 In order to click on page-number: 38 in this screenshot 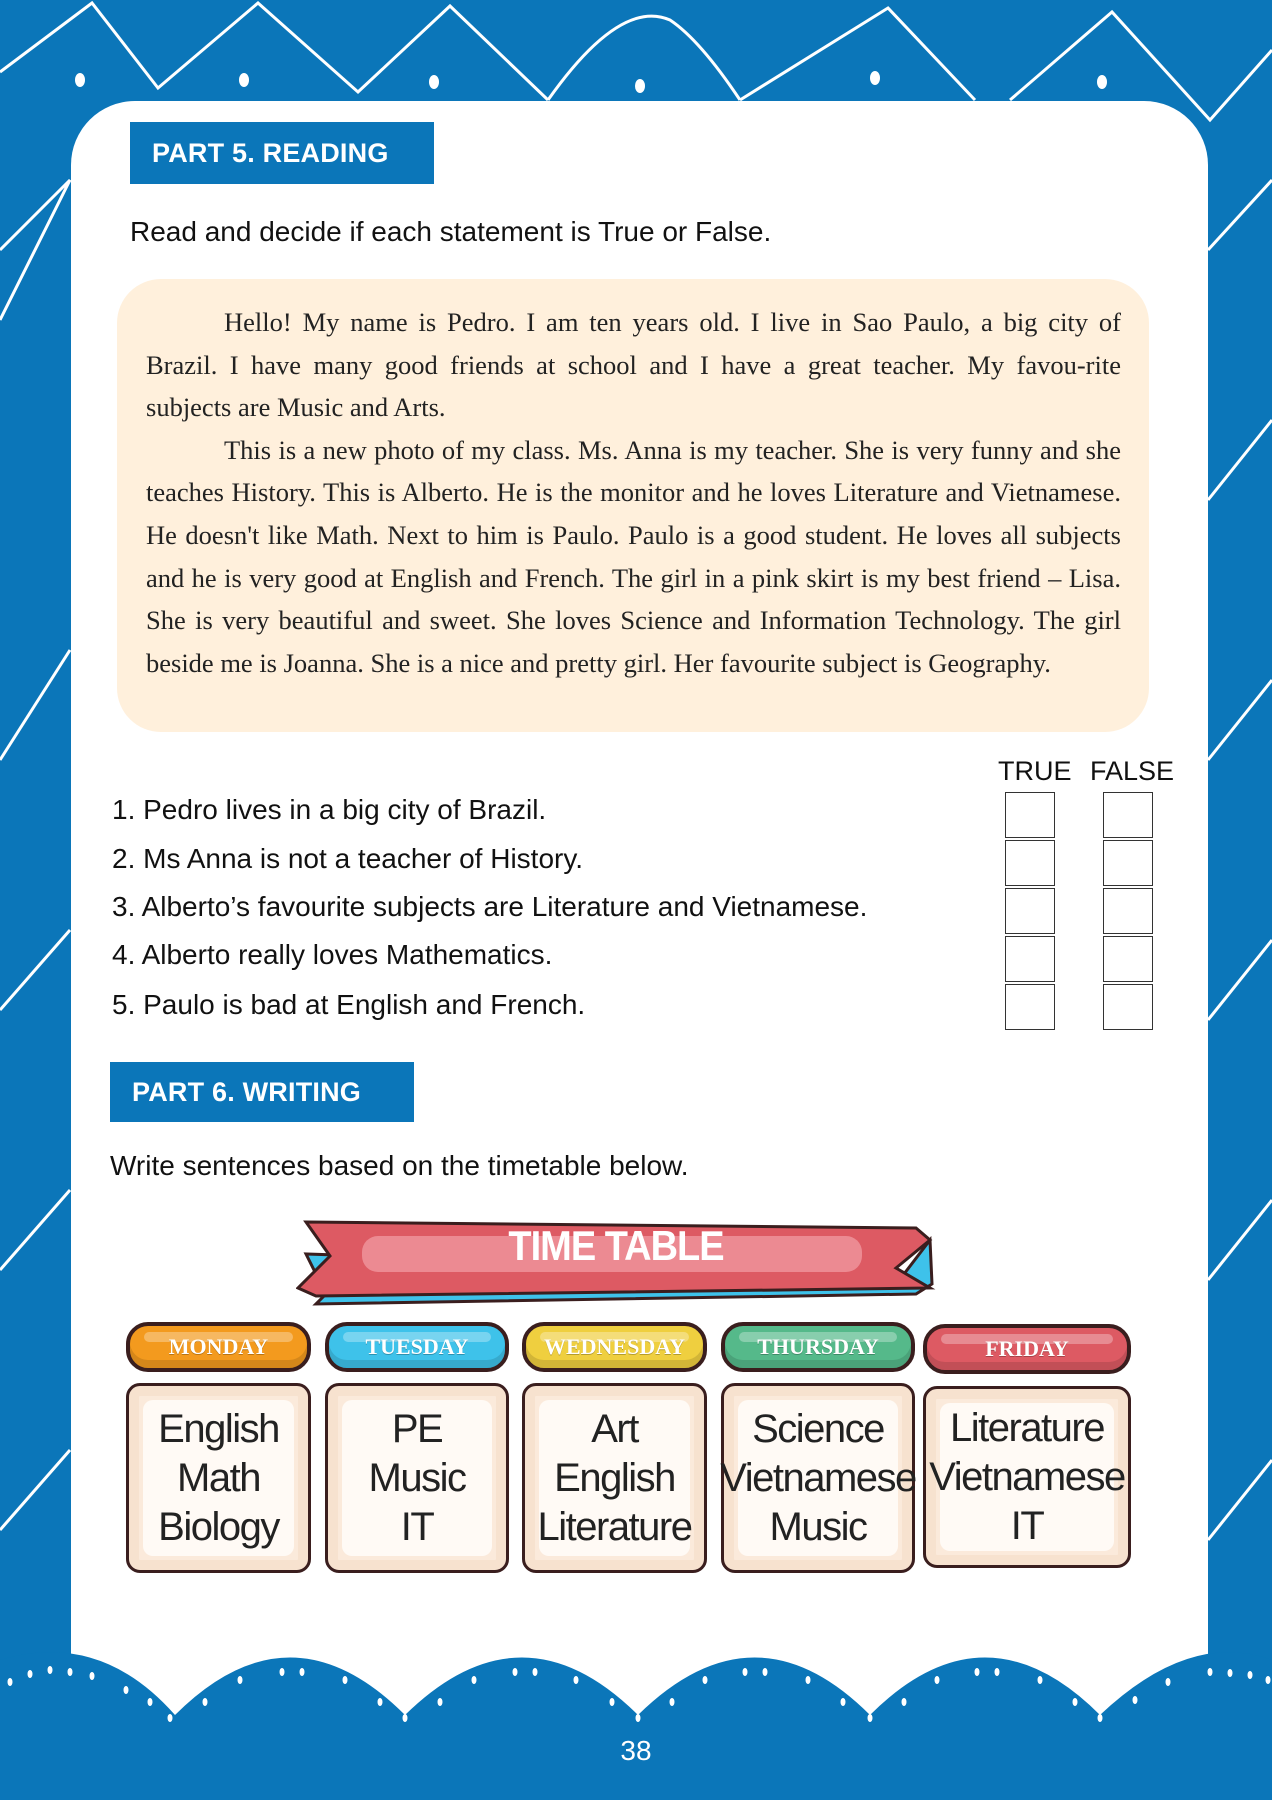, I will do `click(636, 1750)`.